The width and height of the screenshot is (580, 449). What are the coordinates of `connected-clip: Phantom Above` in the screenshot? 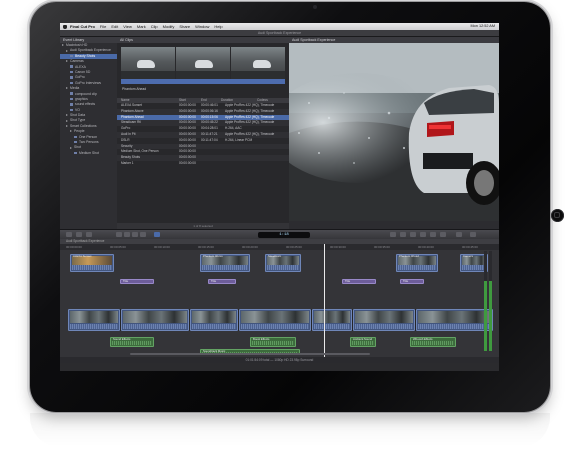 It's located at (225, 263).